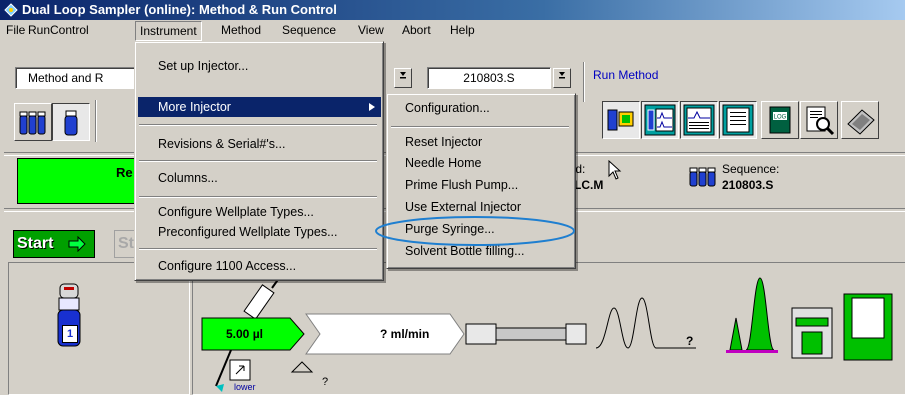 The height and width of the screenshot is (395, 905). I want to click on multi-vial-button, so click(33, 122).